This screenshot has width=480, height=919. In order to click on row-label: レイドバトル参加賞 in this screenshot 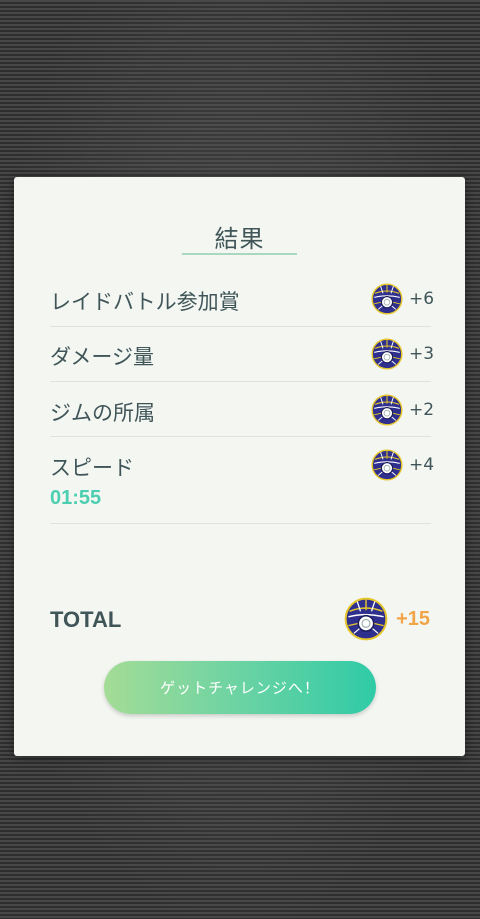, I will do `click(145, 302)`.